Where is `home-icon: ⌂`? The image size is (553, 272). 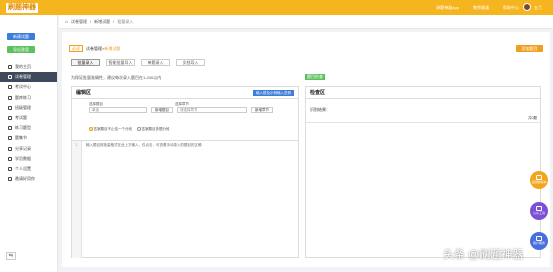
home-icon: ⌂ is located at coordinates (66, 22).